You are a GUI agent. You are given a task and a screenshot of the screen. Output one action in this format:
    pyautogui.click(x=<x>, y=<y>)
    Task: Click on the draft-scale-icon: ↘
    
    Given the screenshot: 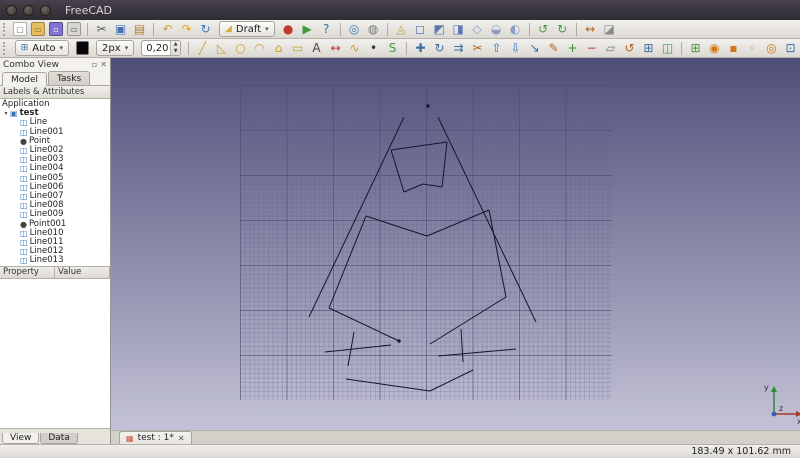 What is the action you would take?
    pyautogui.click(x=534, y=48)
    